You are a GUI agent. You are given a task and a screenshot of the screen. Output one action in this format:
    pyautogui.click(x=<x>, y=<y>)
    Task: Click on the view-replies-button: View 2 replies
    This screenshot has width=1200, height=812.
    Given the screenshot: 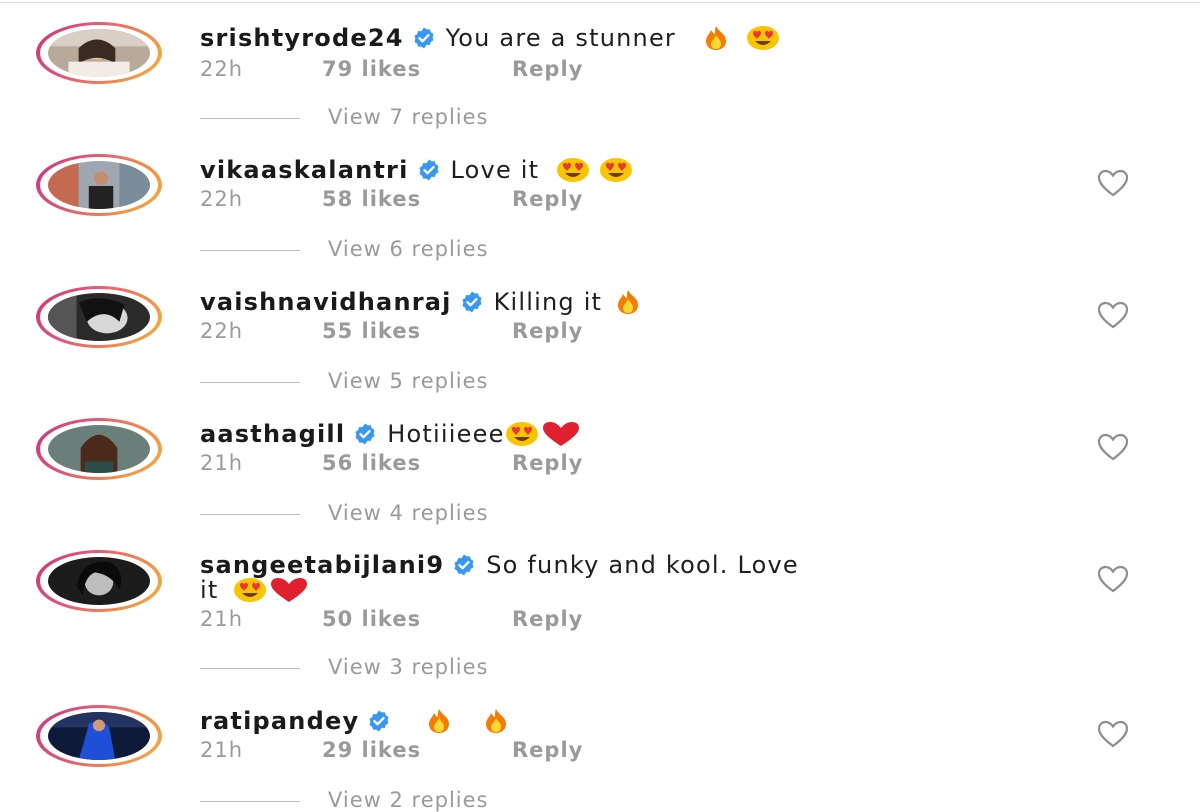 What is the action you would take?
    pyautogui.click(x=344, y=800)
    